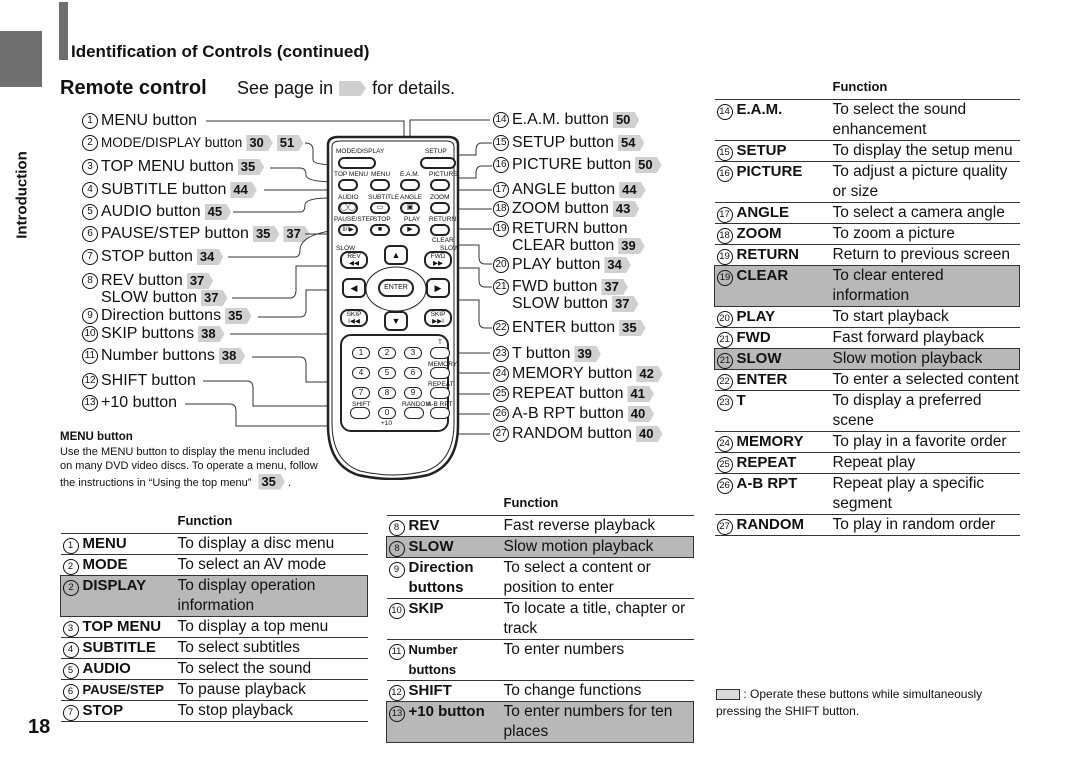 The height and width of the screenshot is (763, 1080). What do you see at coordinates (357, 163) in the screenshot?
I see `mode-display-button` at bounding box center [357, 163].